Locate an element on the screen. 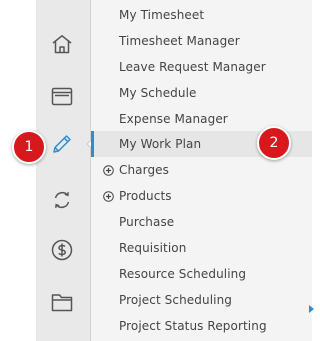 The image size is (320, 341). menu-item-resource-scheduling: Resource Scheduling is located at coordinates (201, 274).